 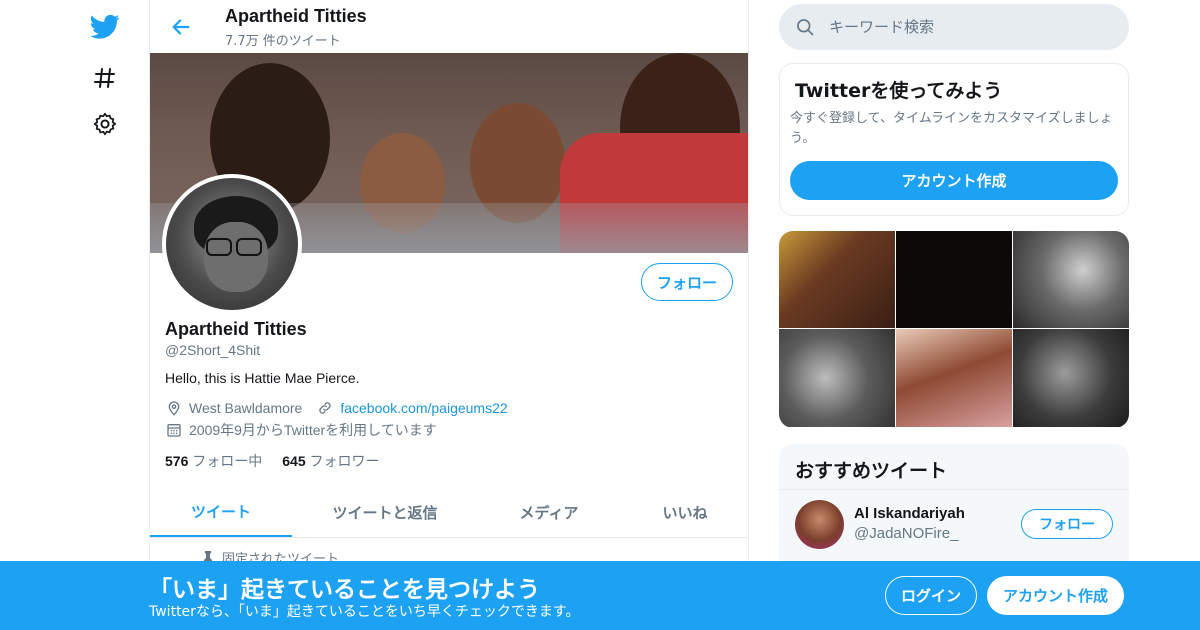 What do you see at coordinates (1067, 524) in the screenshot?
I see `recommended-follow-button: フォロー` at bounding box center [1067, 524].